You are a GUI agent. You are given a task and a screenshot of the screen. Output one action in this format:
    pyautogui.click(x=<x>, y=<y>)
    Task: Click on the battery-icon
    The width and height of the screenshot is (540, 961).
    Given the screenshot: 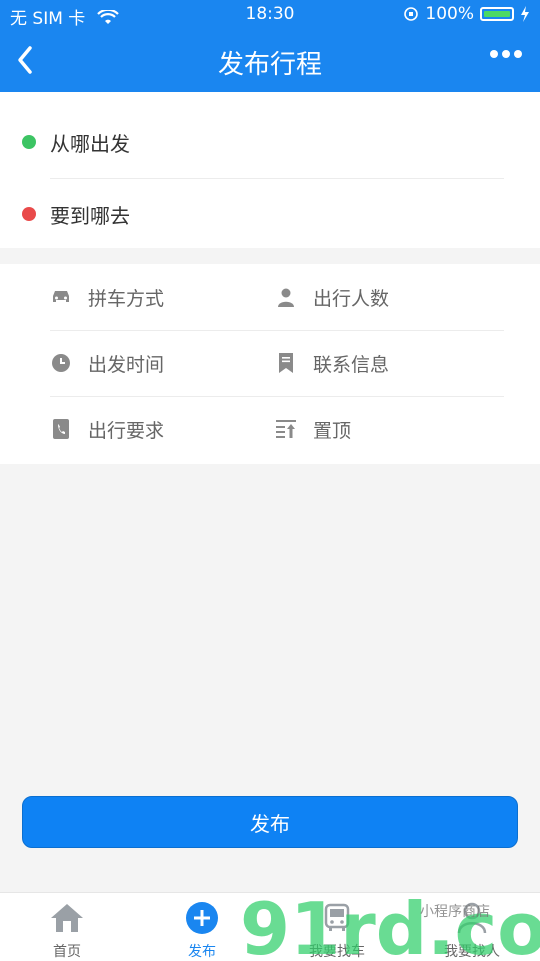 What is the action you would take?
    pyautogui.click(x=497, y=14)
    